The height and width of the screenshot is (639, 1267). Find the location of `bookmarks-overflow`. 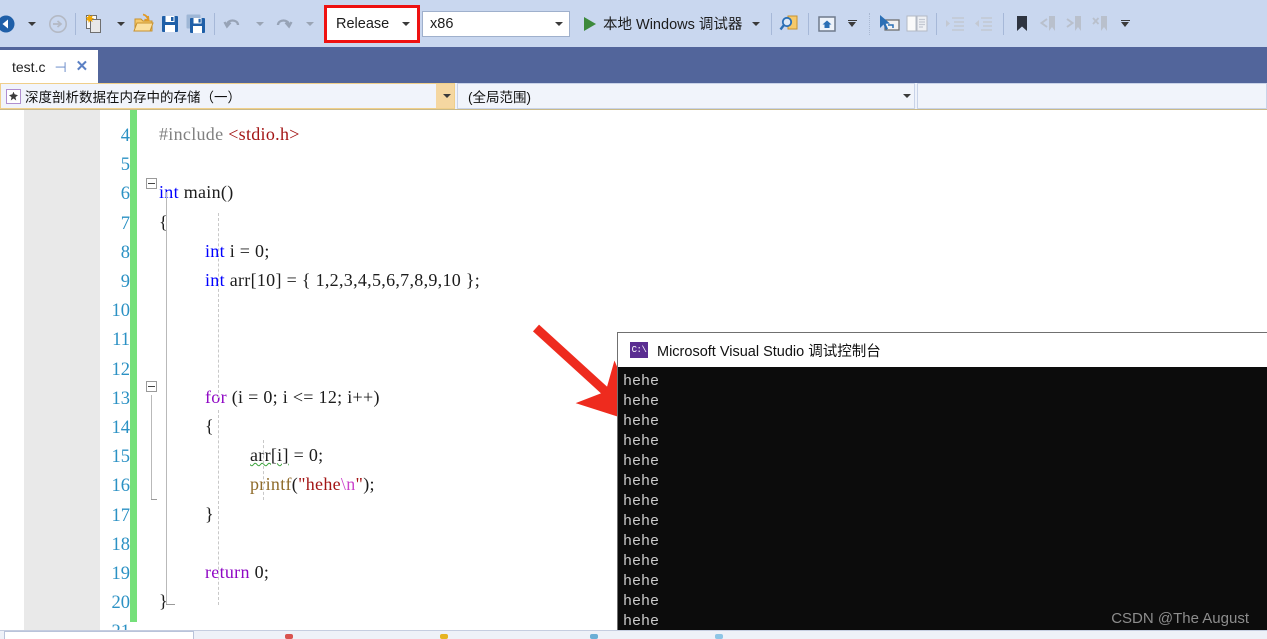

bookmarks-overflow is located at coordinates (1125, 24).